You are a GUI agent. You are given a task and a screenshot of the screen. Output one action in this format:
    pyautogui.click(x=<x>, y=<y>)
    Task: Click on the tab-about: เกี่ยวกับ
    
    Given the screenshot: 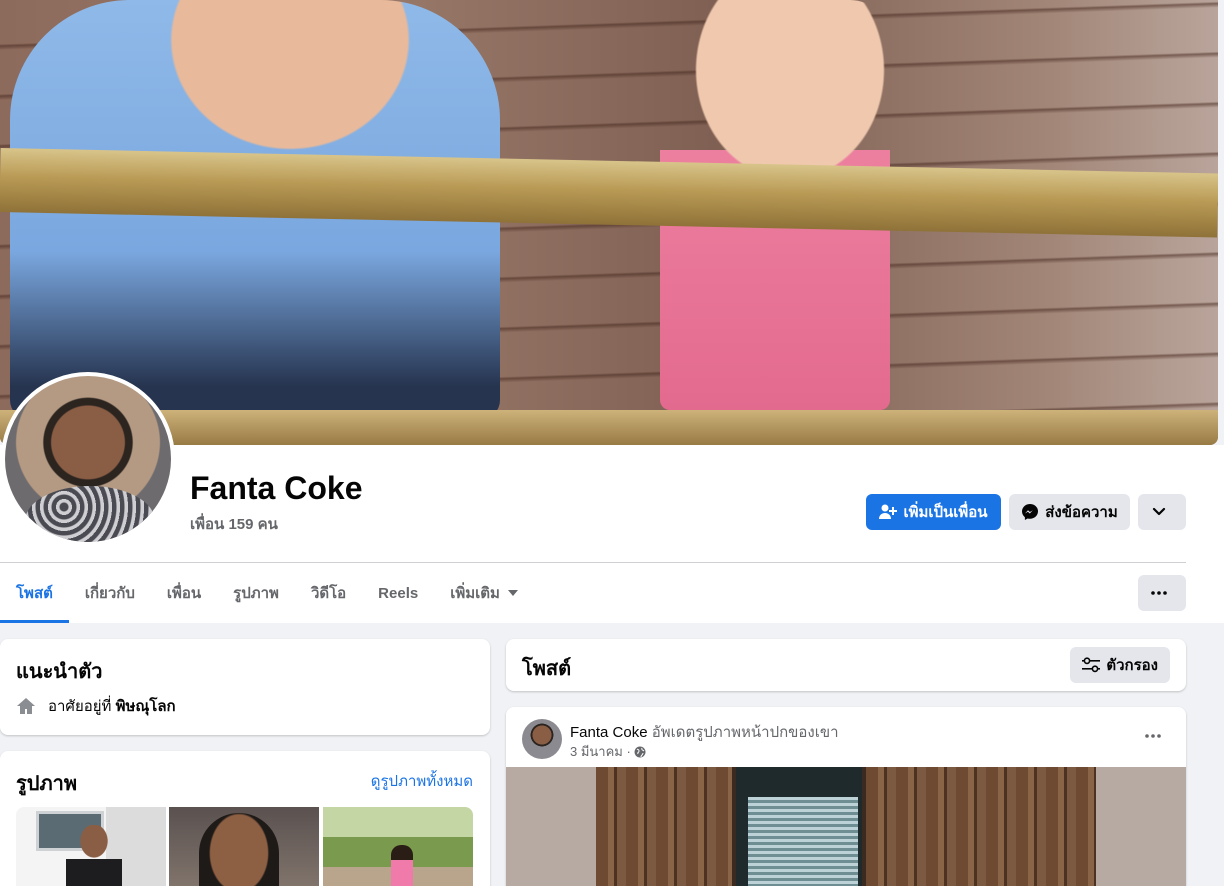 What is the action you would take?
    pyautogui.click(x=110, y=593)
    